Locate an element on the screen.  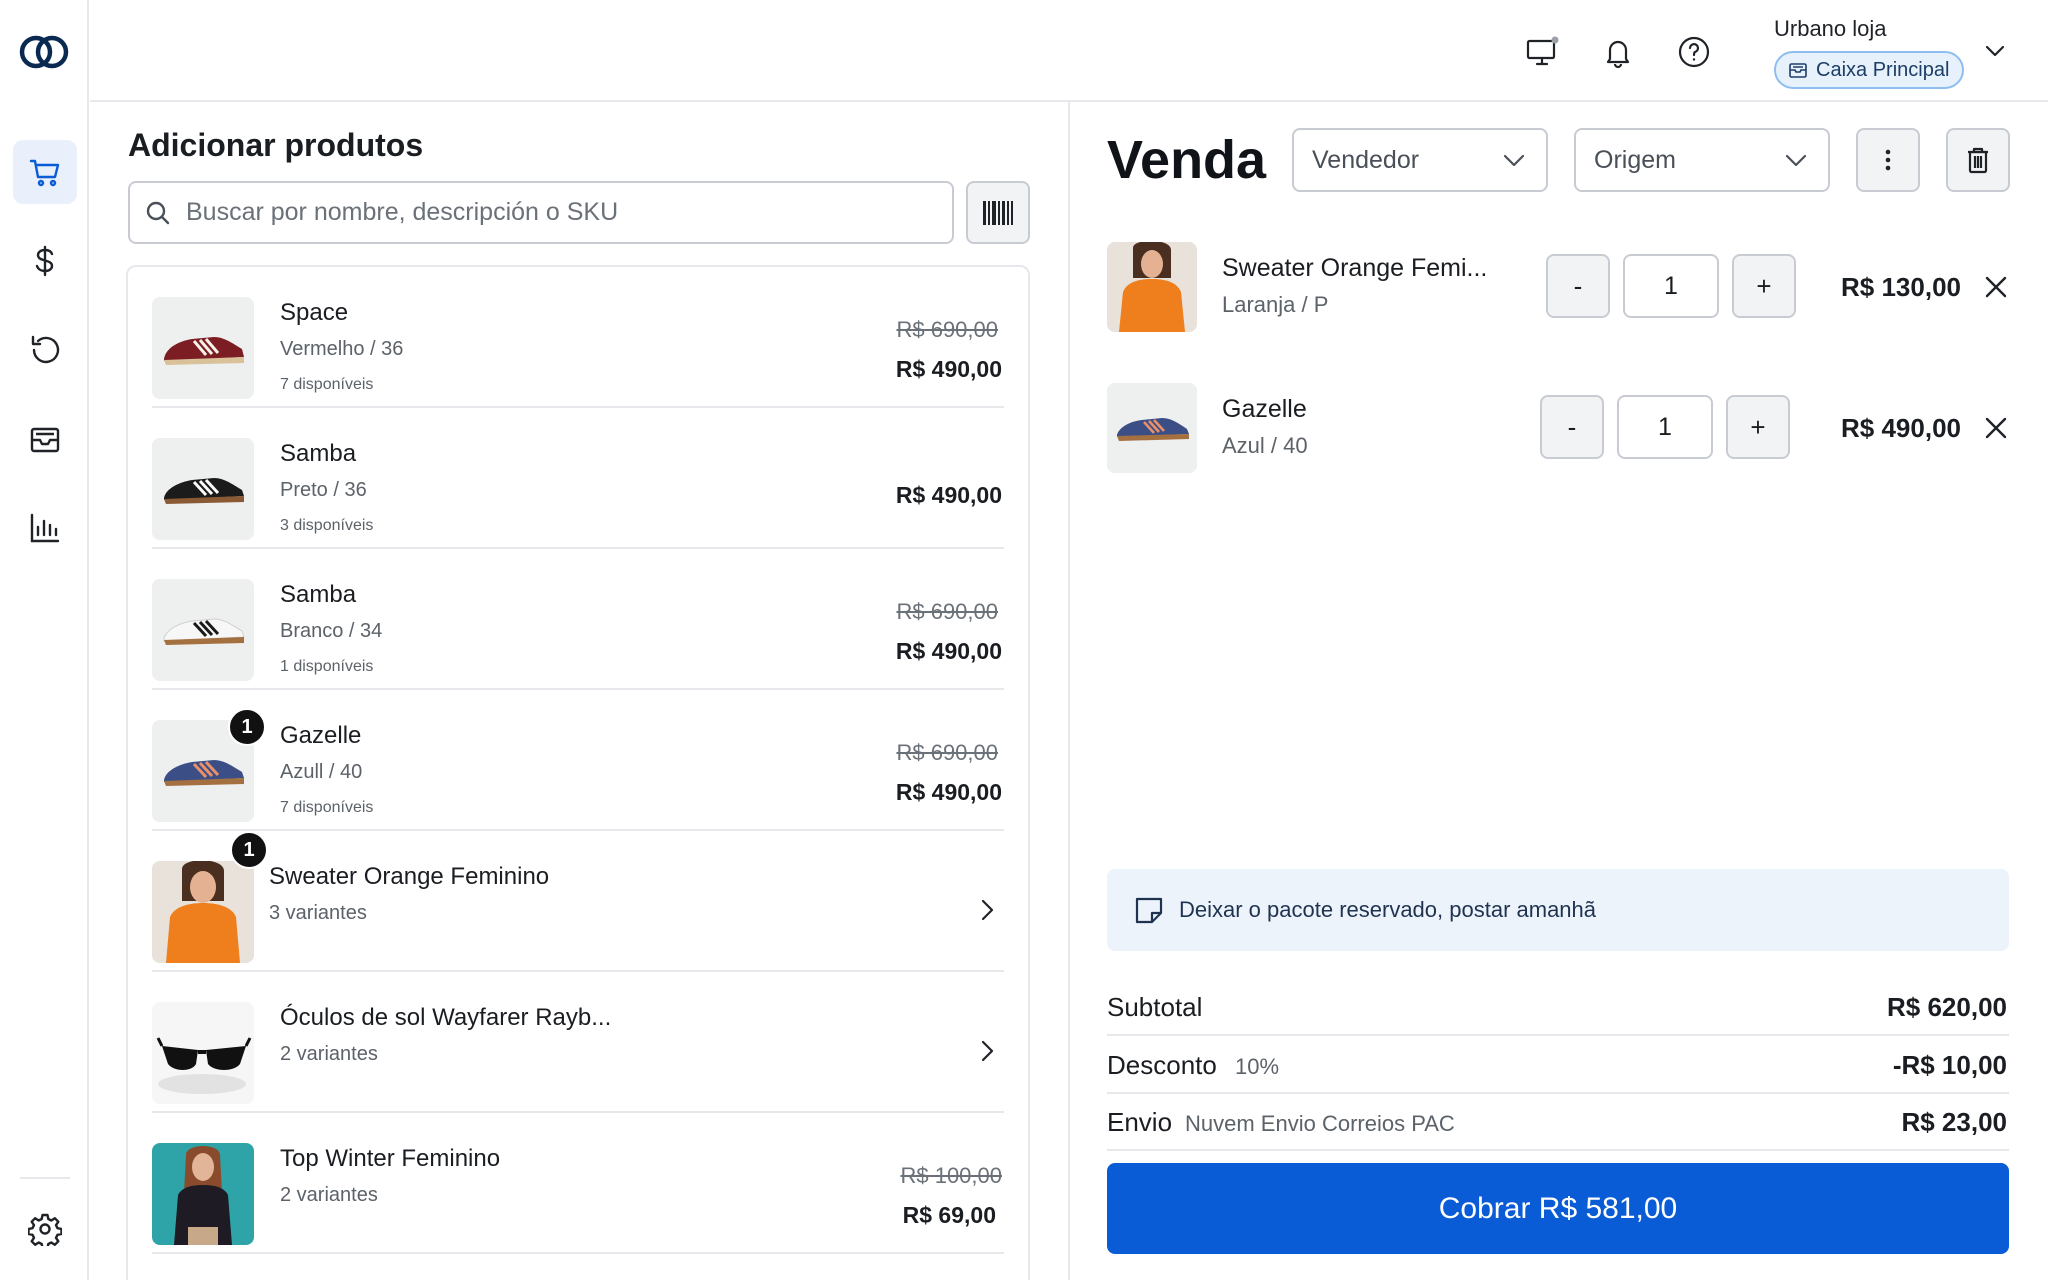
shipping-label: Envio is located at coordinates (1140, 1122).